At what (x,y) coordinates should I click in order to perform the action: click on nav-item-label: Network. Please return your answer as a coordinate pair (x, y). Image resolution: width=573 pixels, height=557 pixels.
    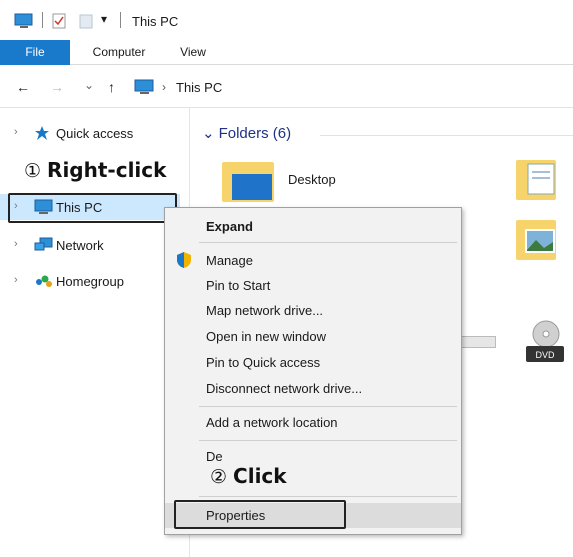
    Looking at the image, I should click on (80, 245).